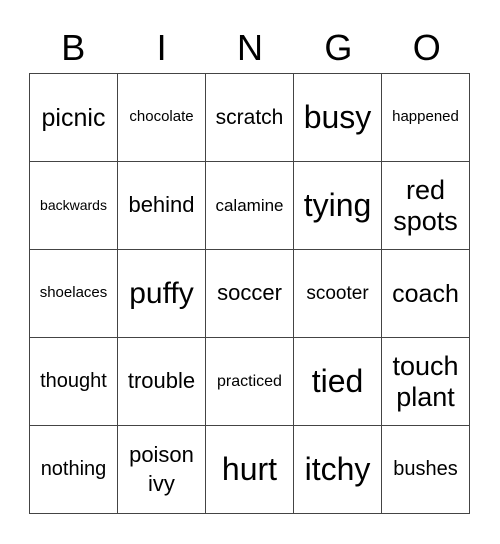 Image resolution: width=500 pixels, height=544 pixels. What do you see at coordinates (250, 206) in the screenshot?
I see `bingo-cell: calamine` at bounding box center [250, 206].